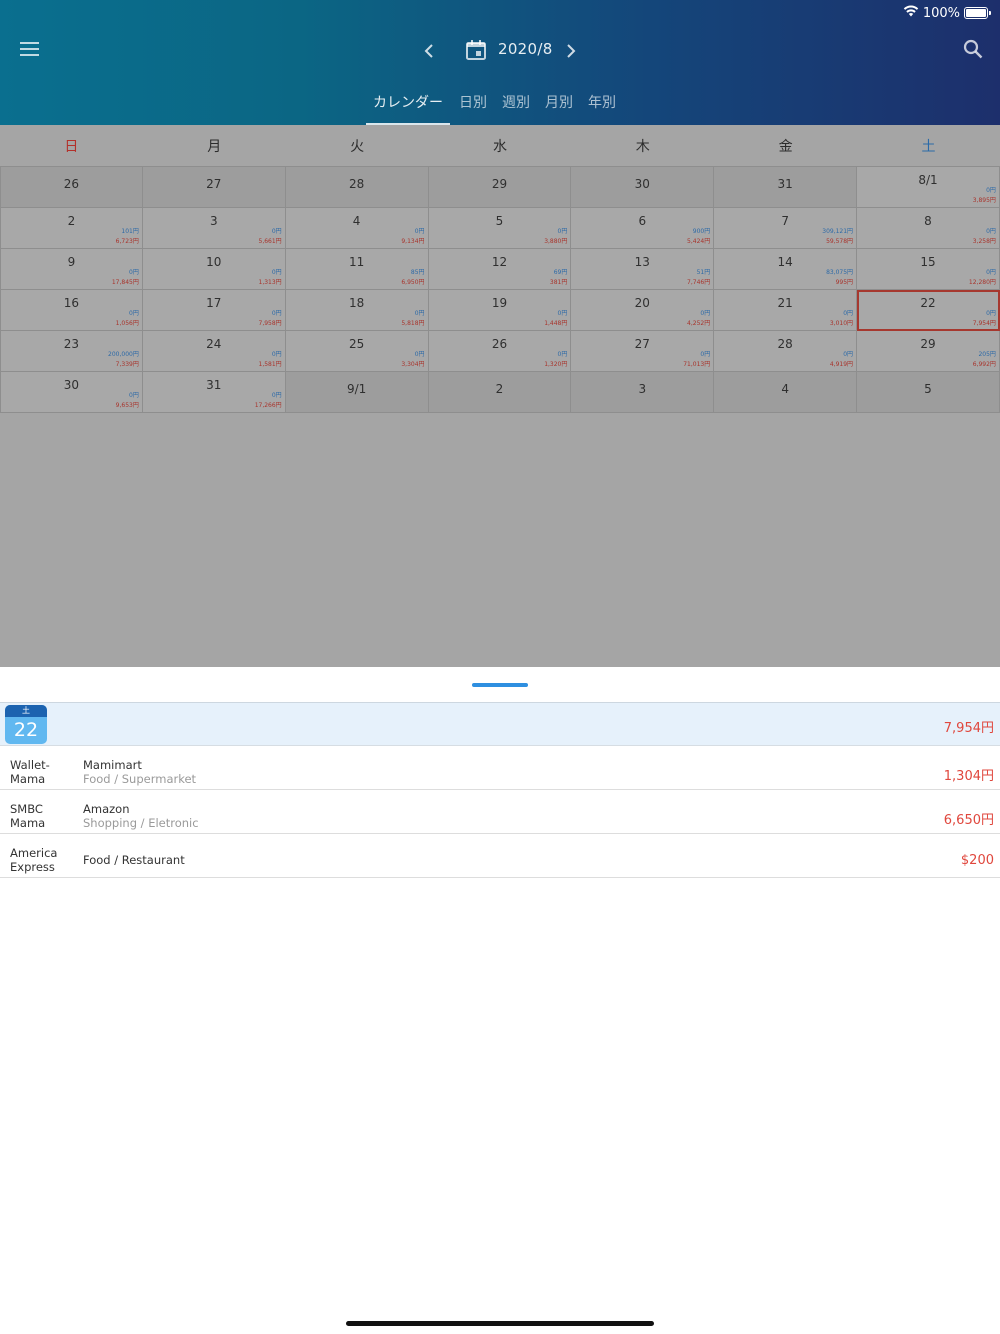  I want to click on calendar-day-cell: 23 200,000円 7,339円, so click(71, 351).